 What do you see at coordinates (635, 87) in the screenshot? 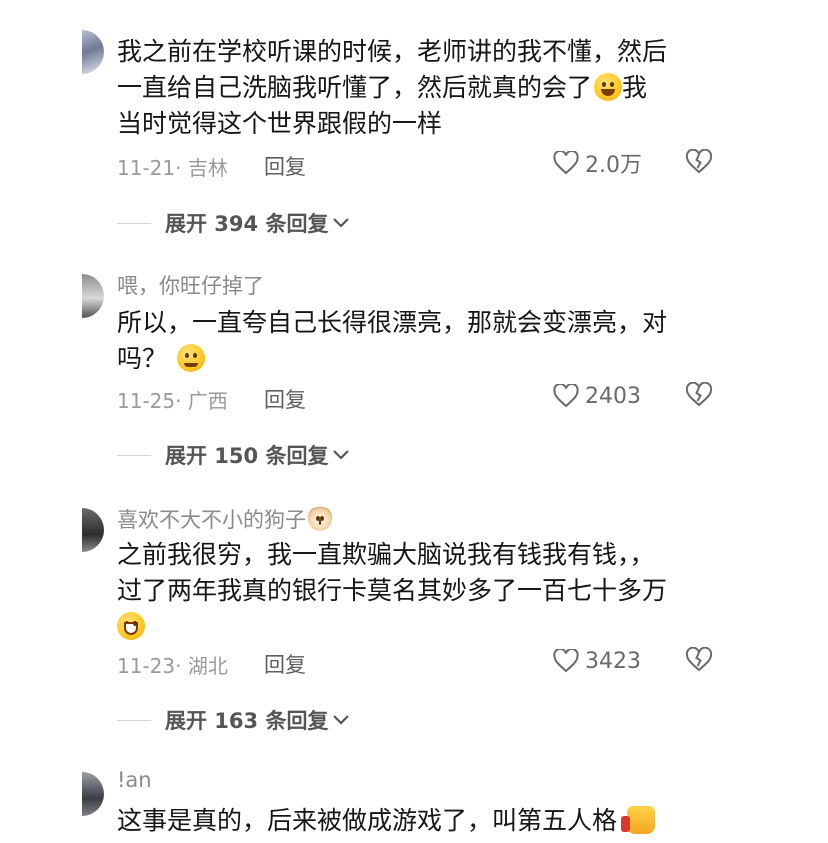
I see `comment-line-tail: 我` at bounding box center [635, 87].